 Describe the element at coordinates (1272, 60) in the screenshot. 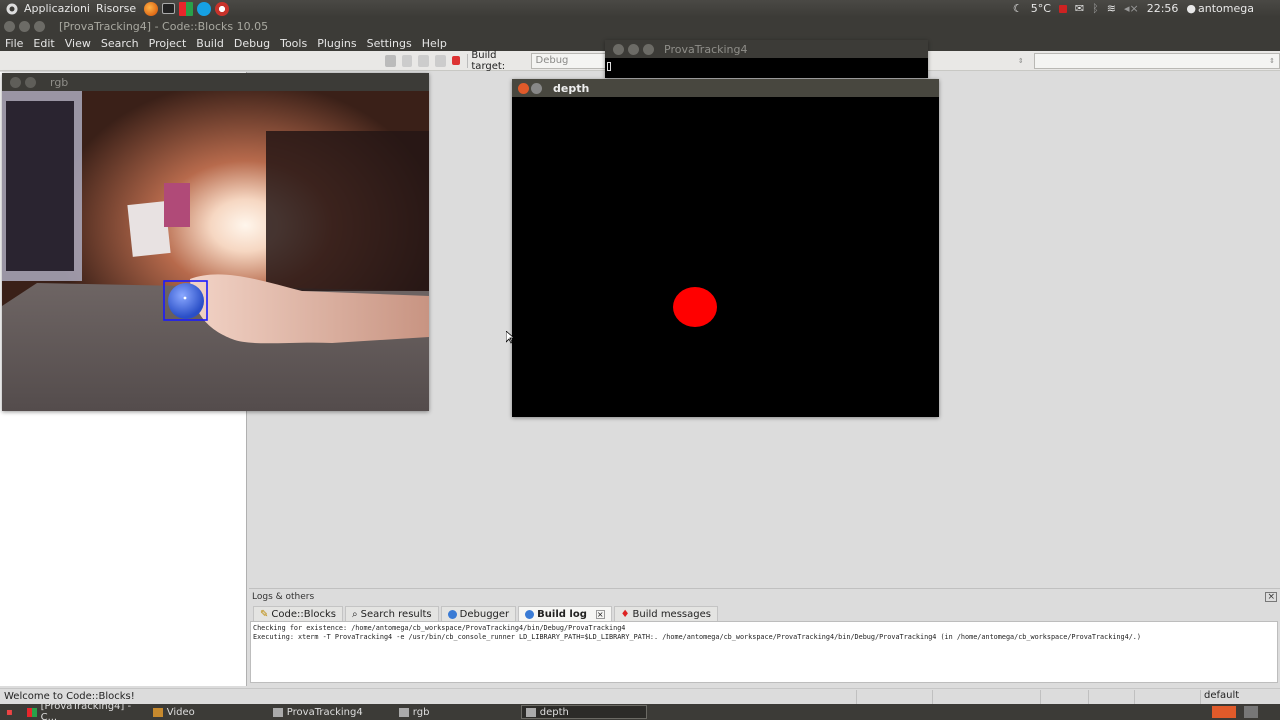

I see `chevron-down-icon: ⇕` at that location.